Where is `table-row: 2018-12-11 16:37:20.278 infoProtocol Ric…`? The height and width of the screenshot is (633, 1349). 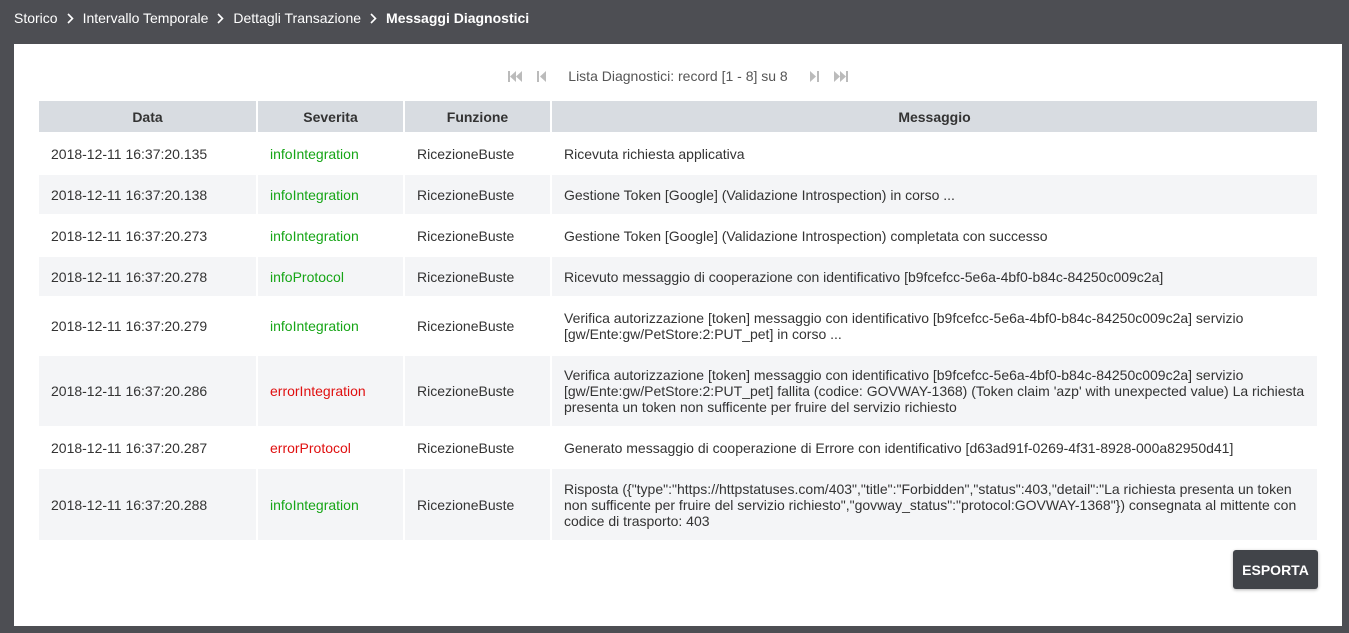 table-row: 2018-12-11 16:37:20.278 infoProtocol Ric… is located at coordinates (678, 276).